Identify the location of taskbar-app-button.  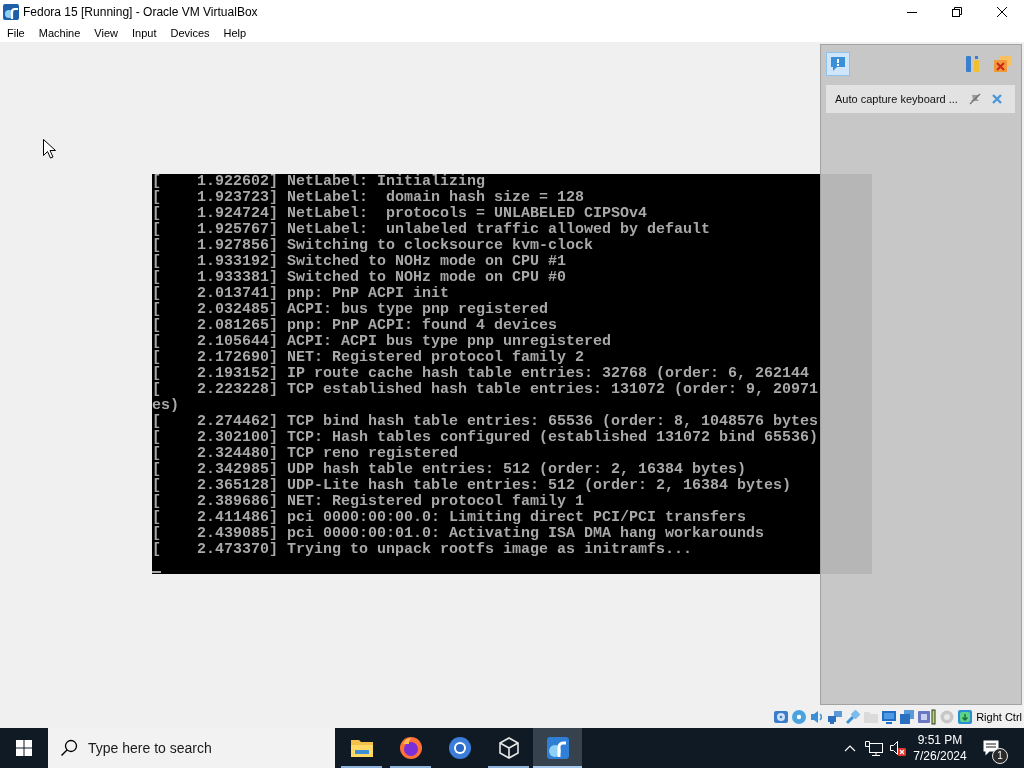
(557, 748).